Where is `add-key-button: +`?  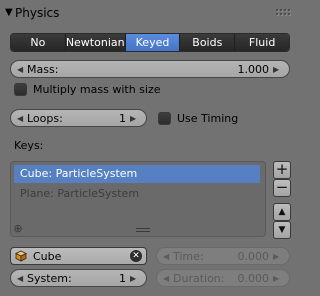
add-key-button: + is located at coordinates (282, 170).